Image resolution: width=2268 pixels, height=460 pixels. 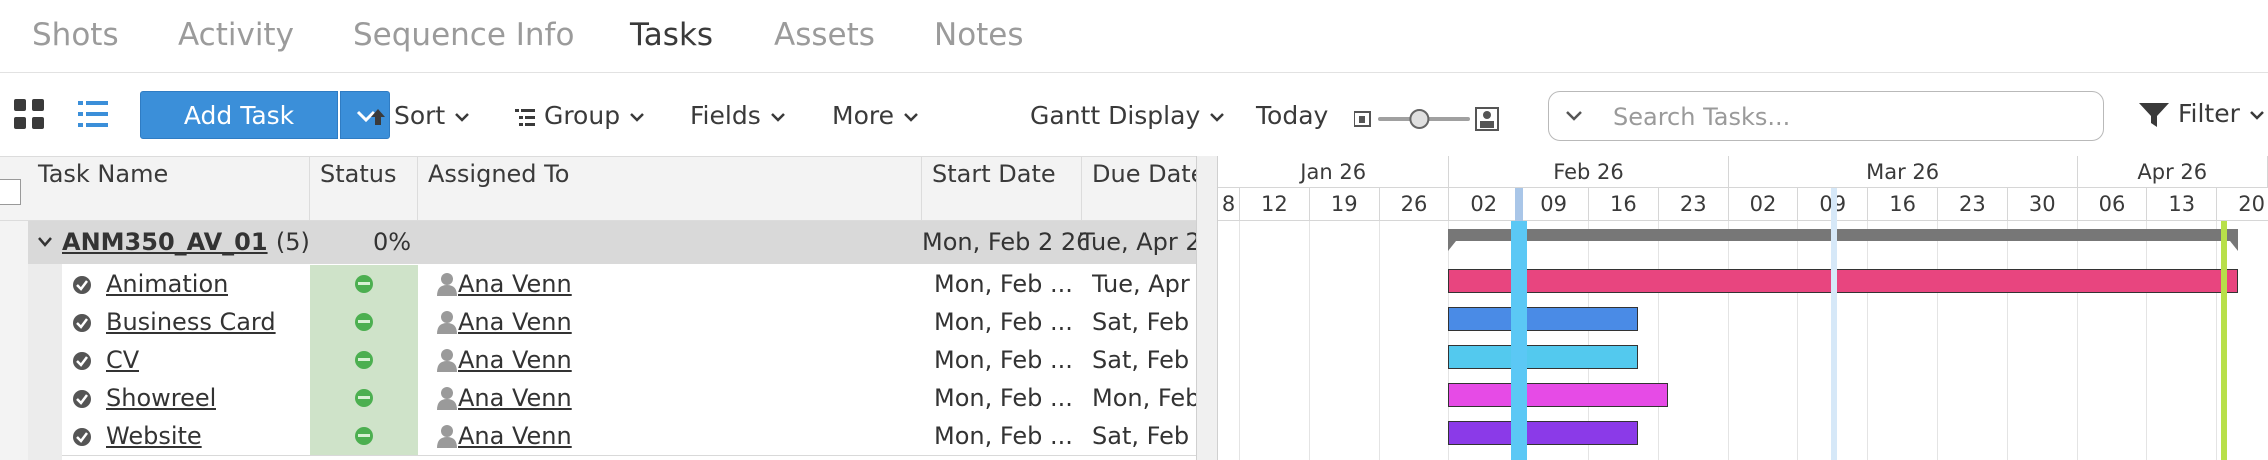 I want to click on sort-label: Sort, so click(x=419, y=115).